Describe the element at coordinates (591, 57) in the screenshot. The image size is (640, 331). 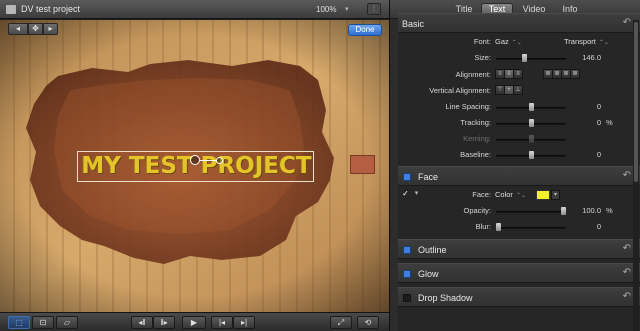
I see `size-value: 146.0` at that location.